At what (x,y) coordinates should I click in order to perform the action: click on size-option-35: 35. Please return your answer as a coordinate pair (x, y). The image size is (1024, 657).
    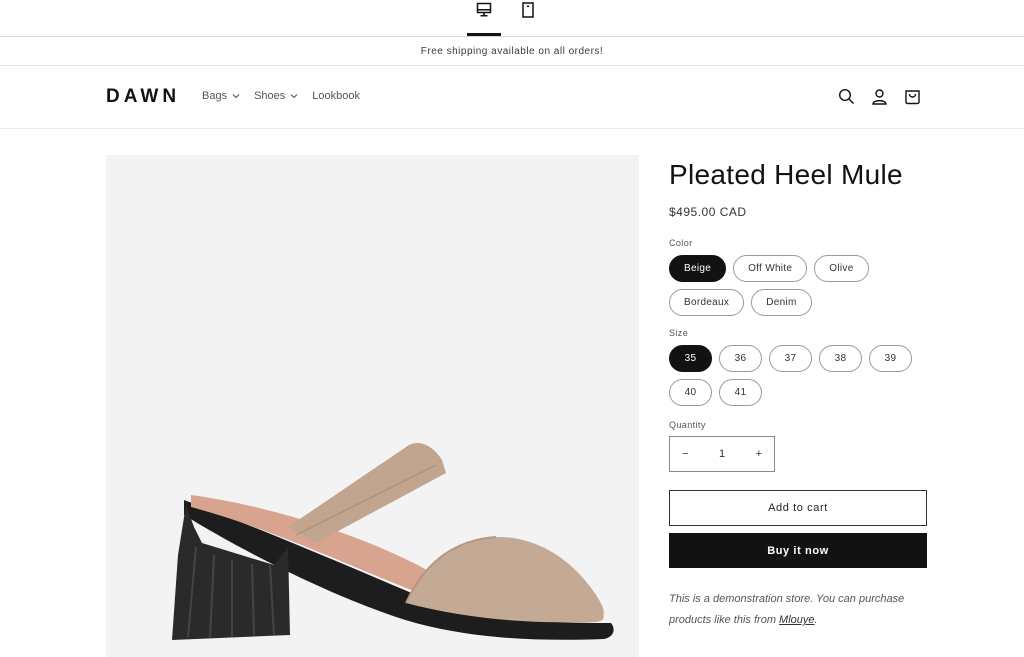
    Looking at the image, I should click on (690, 358).